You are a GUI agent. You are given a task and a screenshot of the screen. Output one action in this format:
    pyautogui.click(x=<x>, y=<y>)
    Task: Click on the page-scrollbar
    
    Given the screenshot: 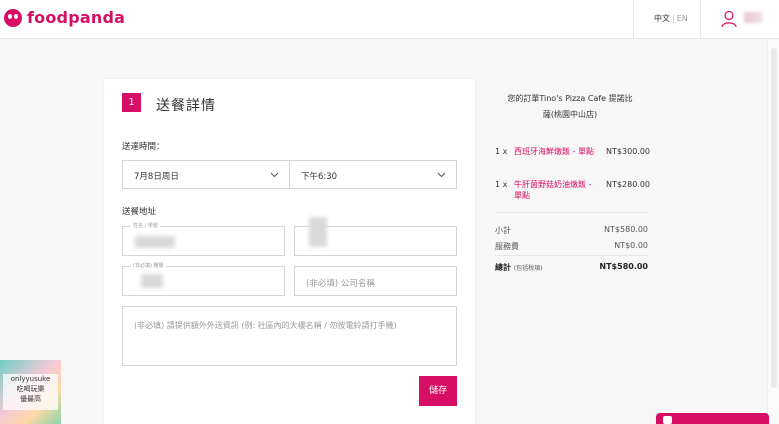 What is the action you would take?
    pyautogui.click(x=773, y=232)
    